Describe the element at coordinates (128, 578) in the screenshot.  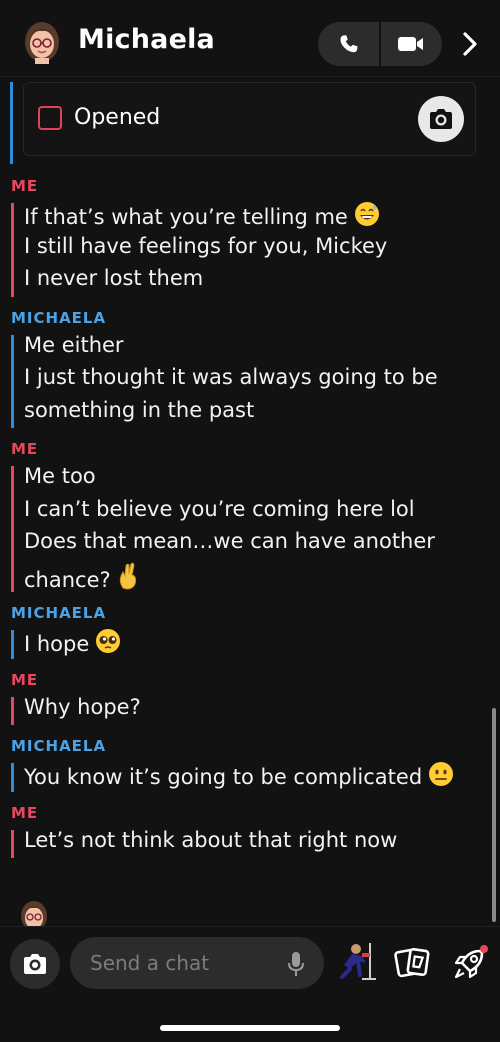
I see `crossed-fingers-emoji` at that location.